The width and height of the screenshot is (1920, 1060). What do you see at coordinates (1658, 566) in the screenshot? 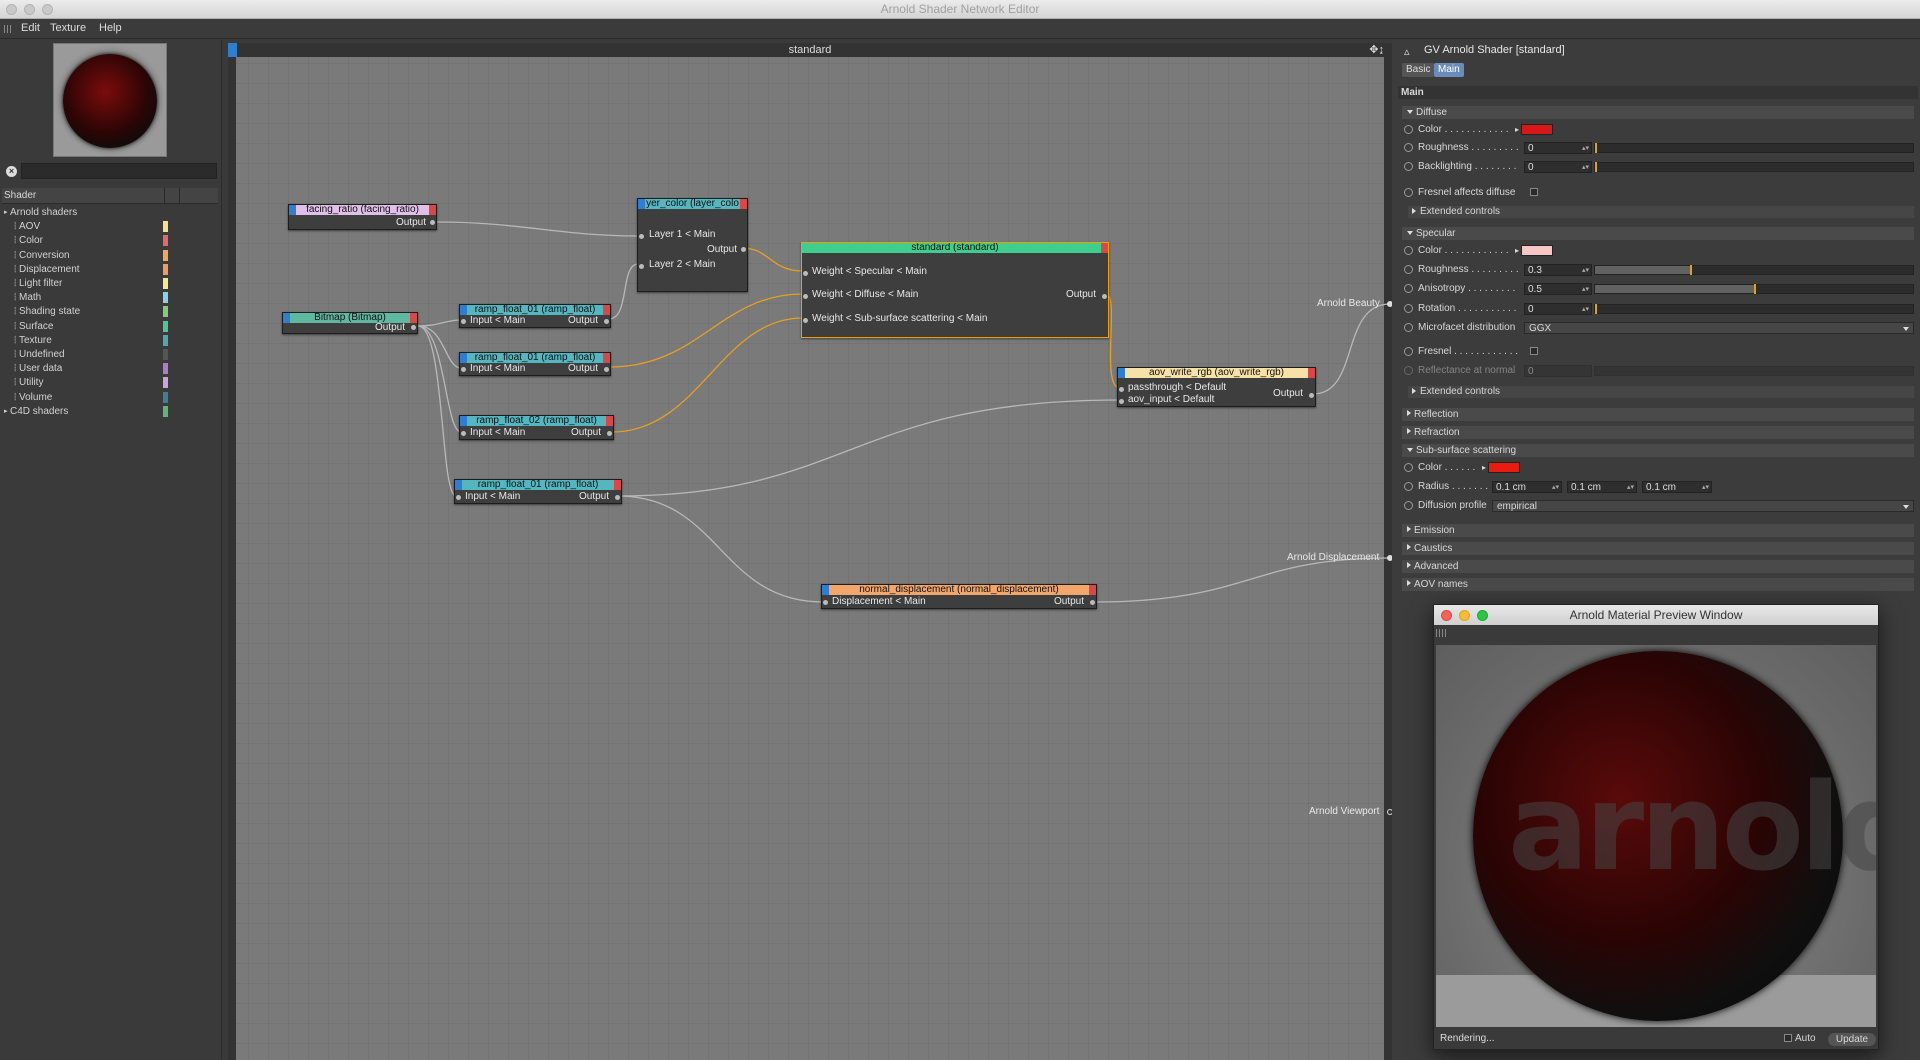
I see `section-advanced: Advanced` at bounding box center [1658, 566].